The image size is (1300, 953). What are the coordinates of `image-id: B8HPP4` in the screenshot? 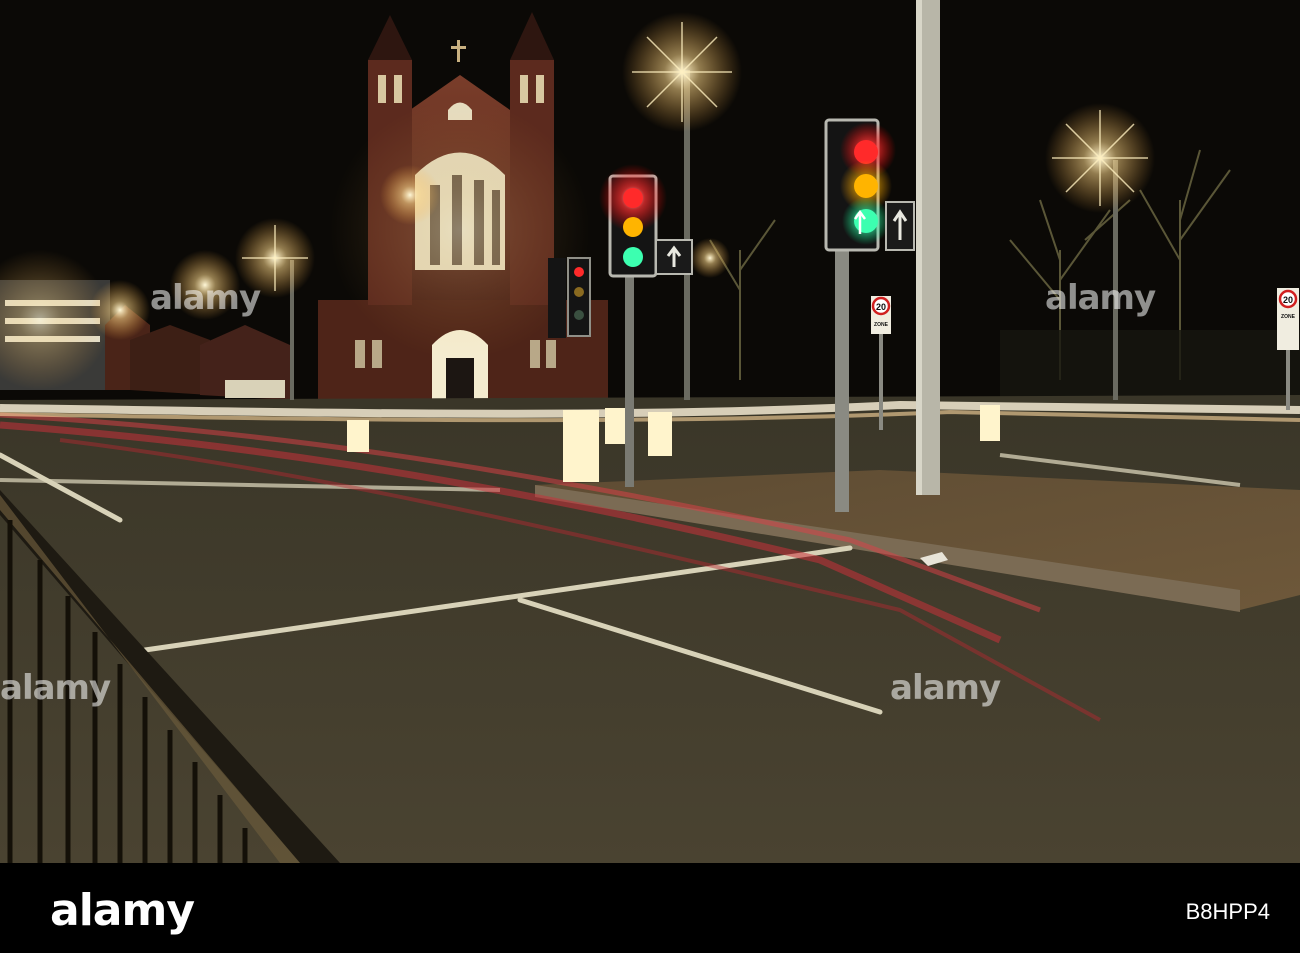 It's located at (1227, 911).